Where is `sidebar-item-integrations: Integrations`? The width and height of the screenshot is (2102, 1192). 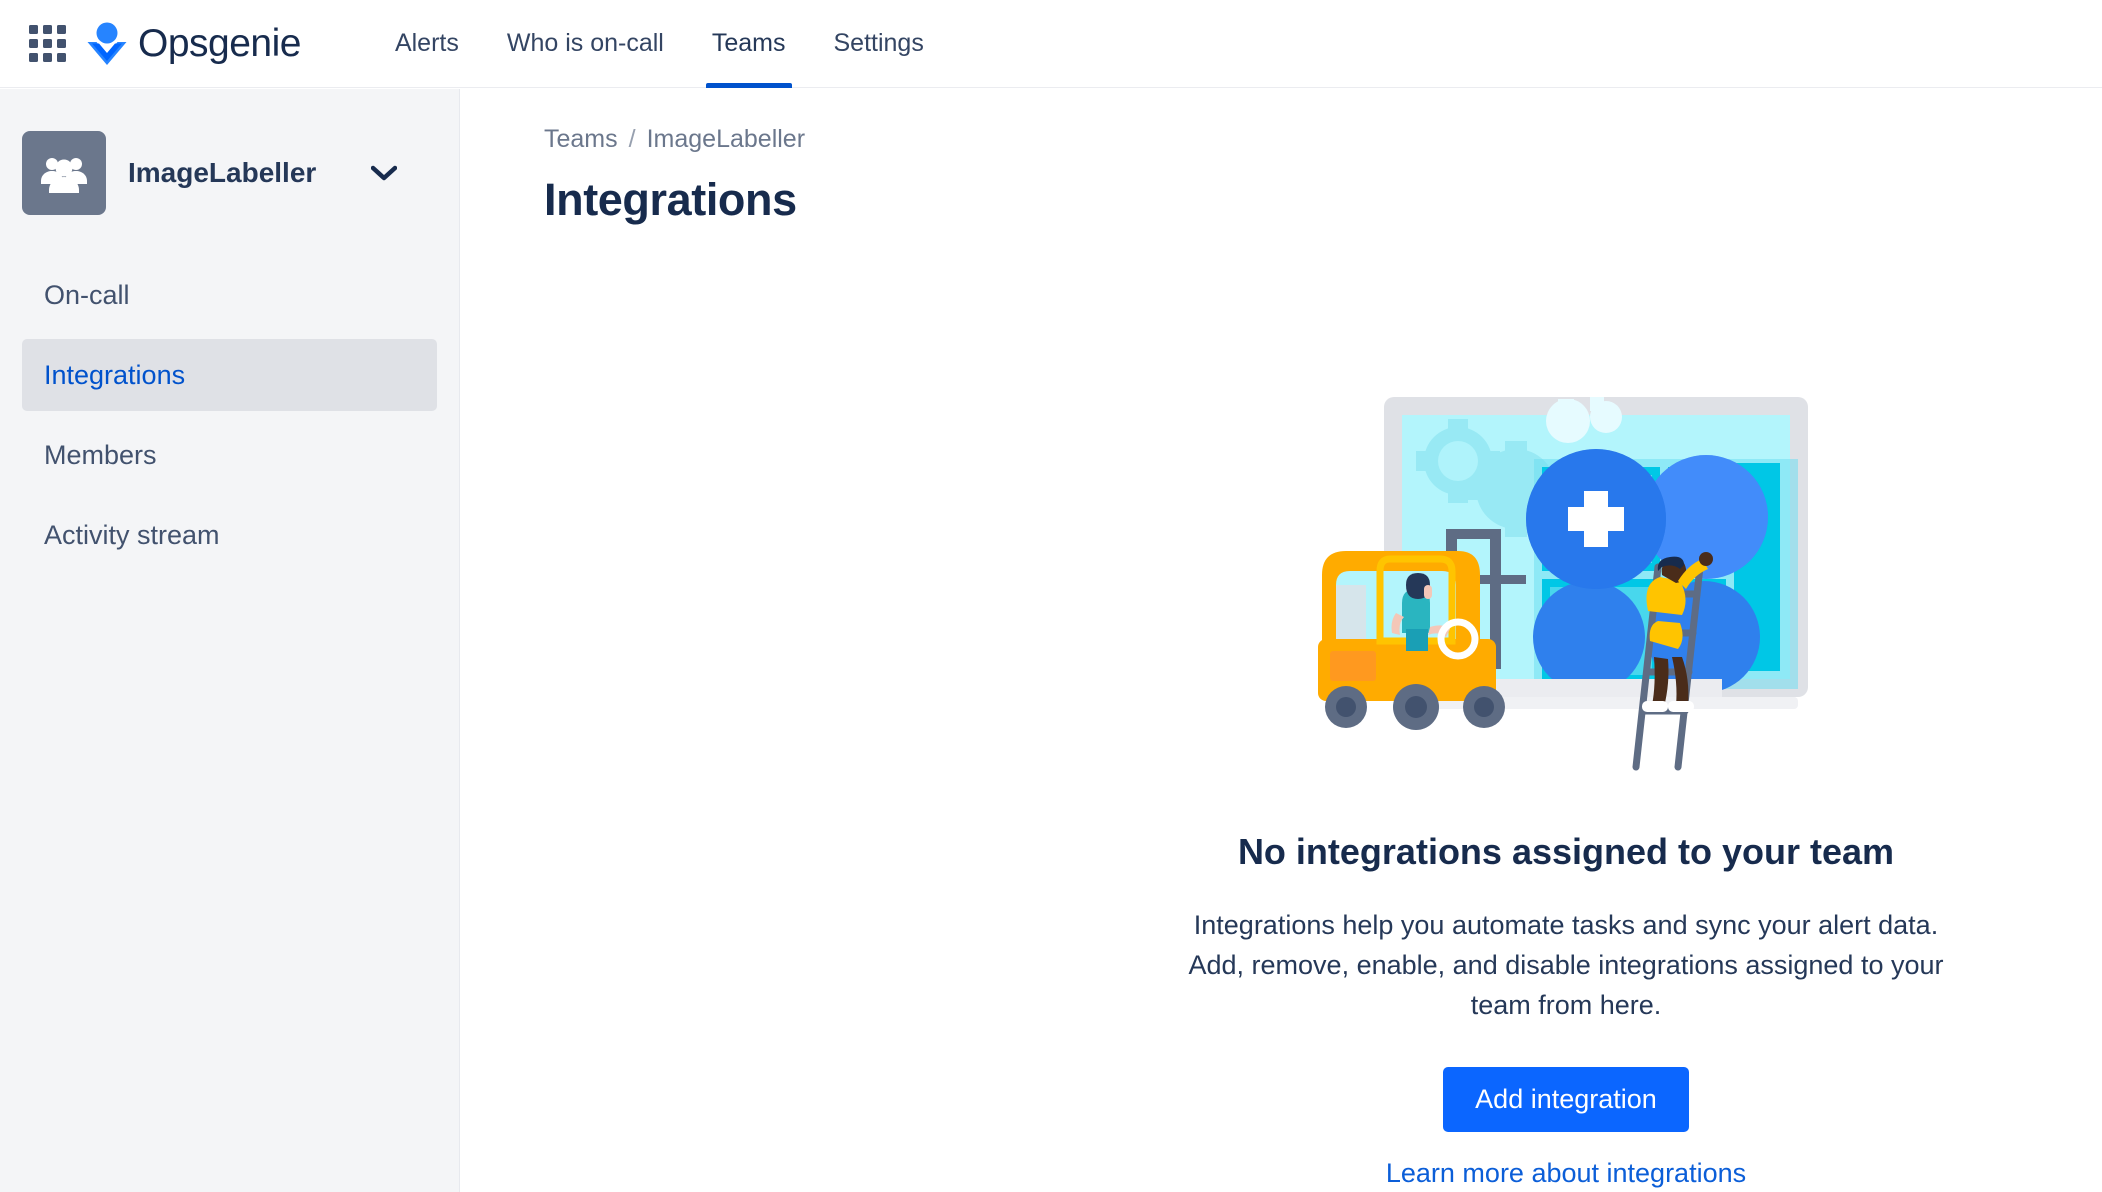
sidebar-item-integrations: Integrations is located at coordinates (229, 375).